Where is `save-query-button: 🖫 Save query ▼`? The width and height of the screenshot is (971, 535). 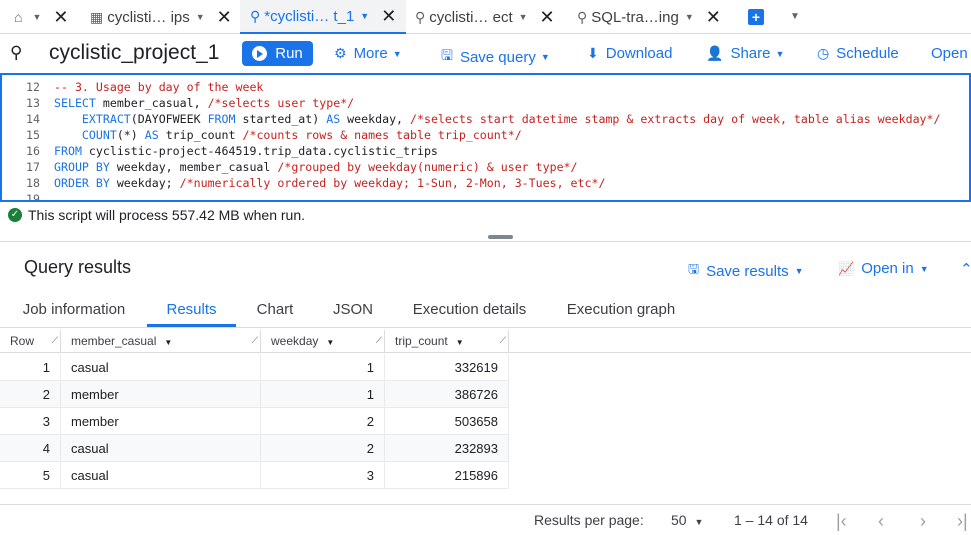 save-query-button: 🖫 Save query ▼ is located at coordinates (495, 57).